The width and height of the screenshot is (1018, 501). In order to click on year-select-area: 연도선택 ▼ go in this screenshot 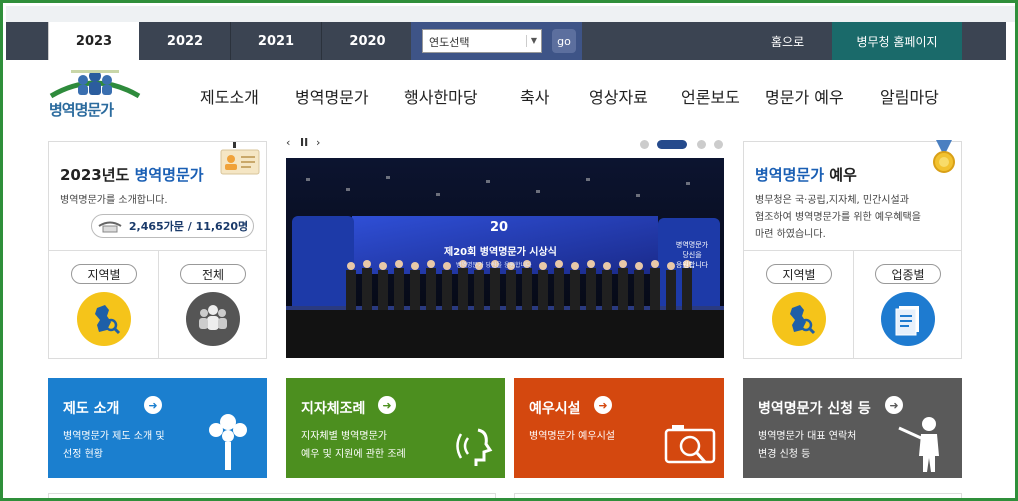, I will do `click(496, 41)`.